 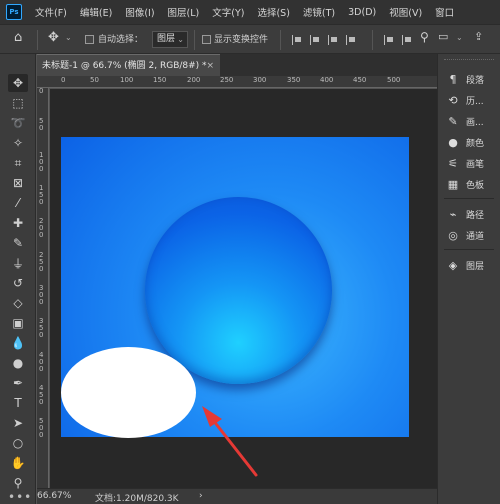 I want to click on align-center-icon, so click(x=315, y=40).